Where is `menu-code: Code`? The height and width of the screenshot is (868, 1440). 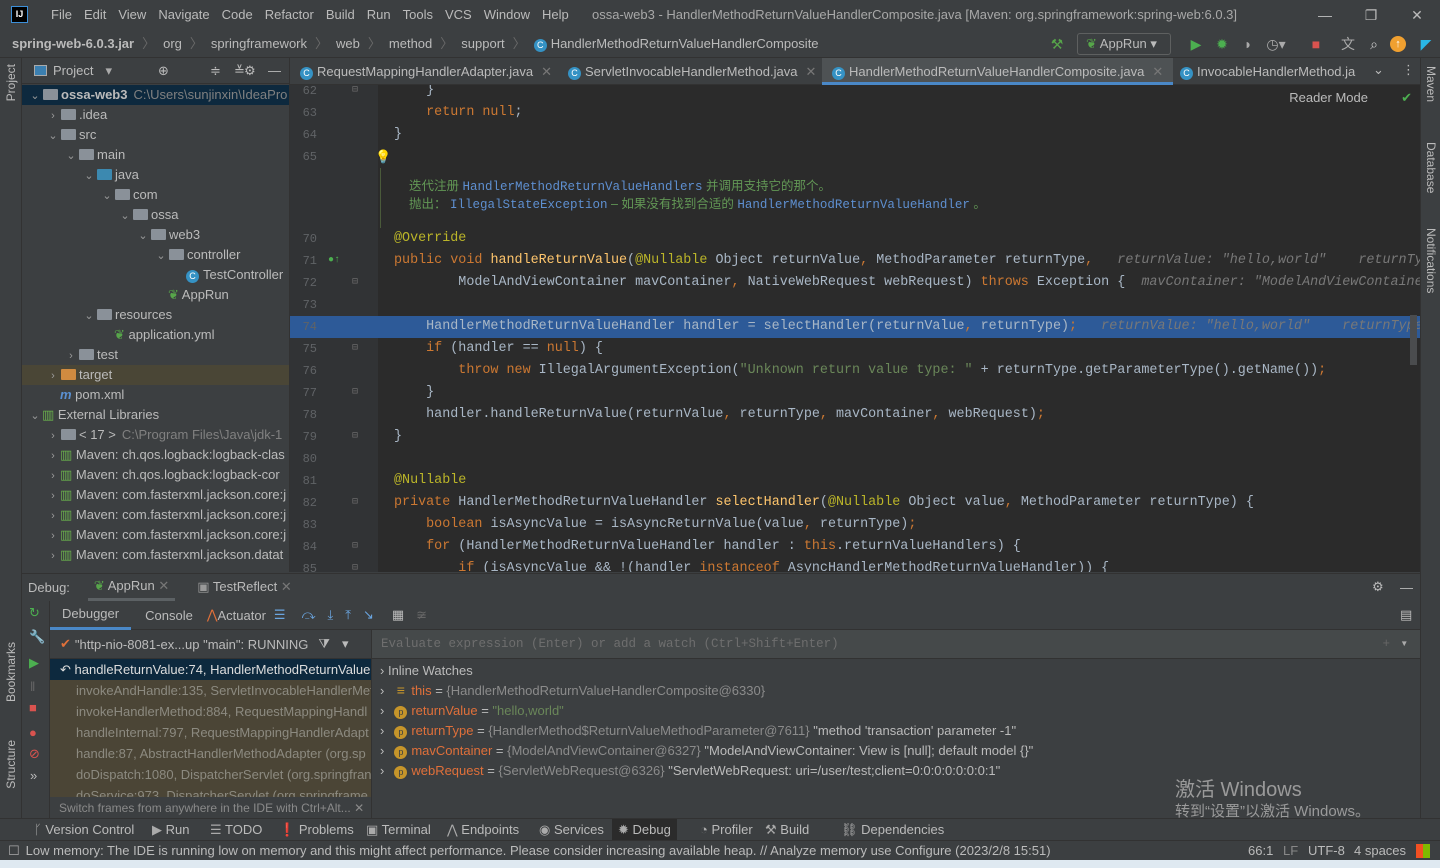
menu-code: Code is located at coordinates (237, 15).